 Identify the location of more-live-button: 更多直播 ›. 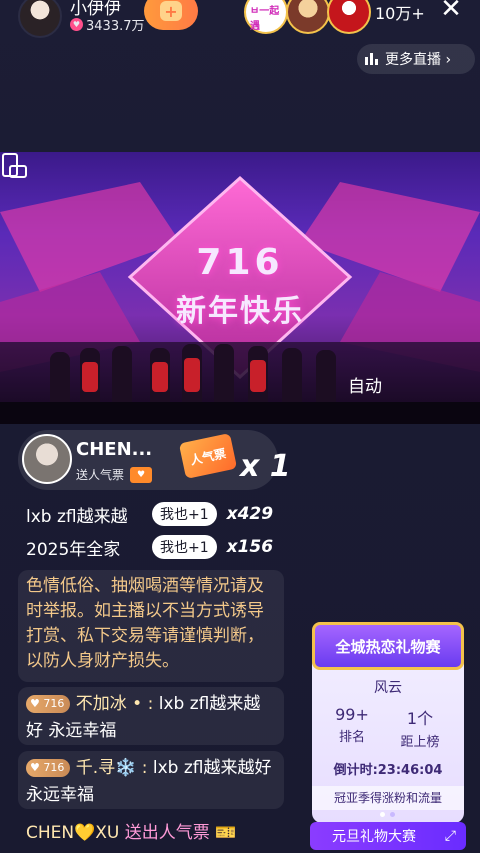
(416, 59).